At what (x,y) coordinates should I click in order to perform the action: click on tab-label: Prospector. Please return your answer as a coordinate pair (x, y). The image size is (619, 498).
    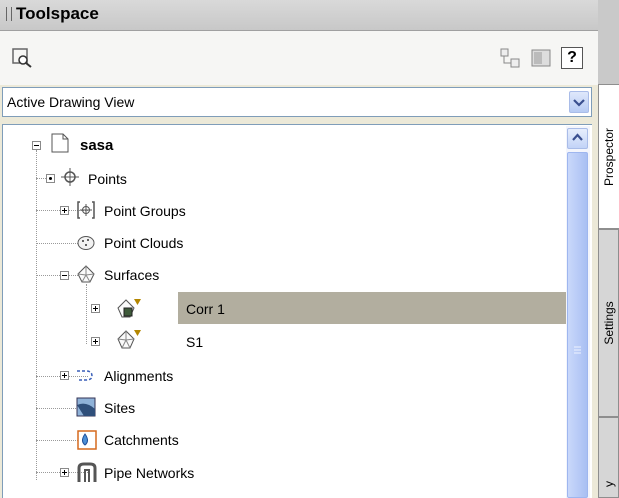
    Looking at the image, I should click on (609, 156).